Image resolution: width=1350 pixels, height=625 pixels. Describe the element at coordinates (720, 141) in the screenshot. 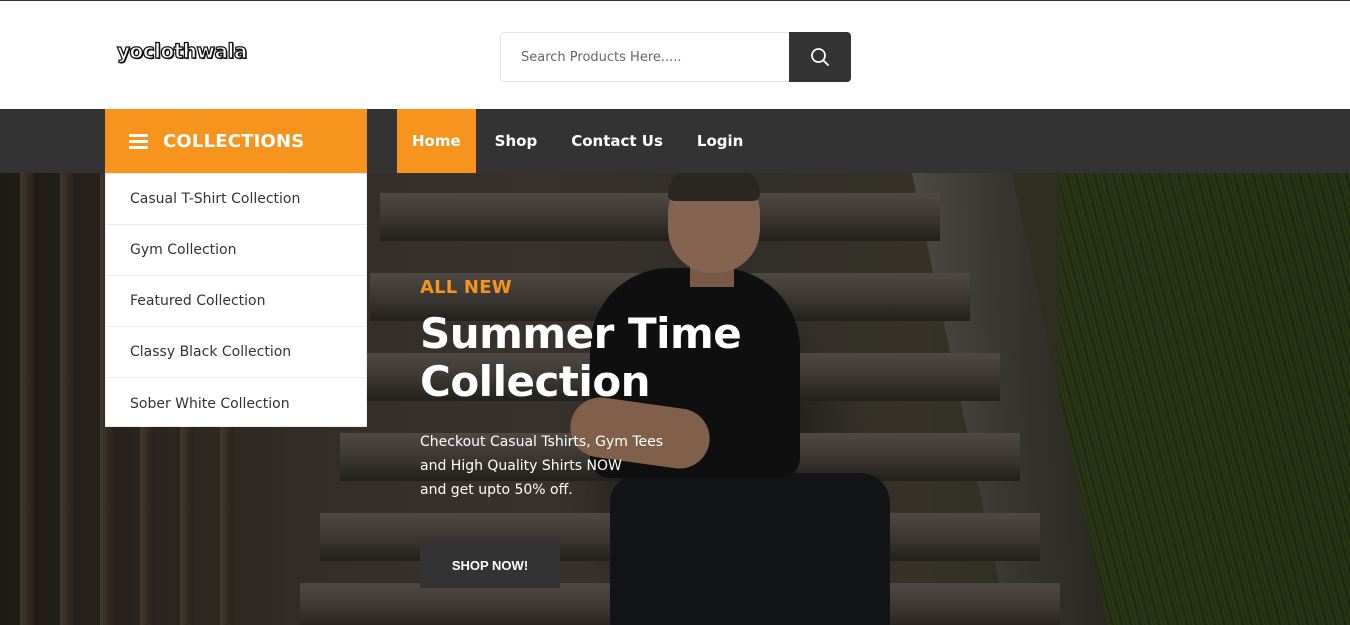

I see `nav-link-login: Login` at that location.